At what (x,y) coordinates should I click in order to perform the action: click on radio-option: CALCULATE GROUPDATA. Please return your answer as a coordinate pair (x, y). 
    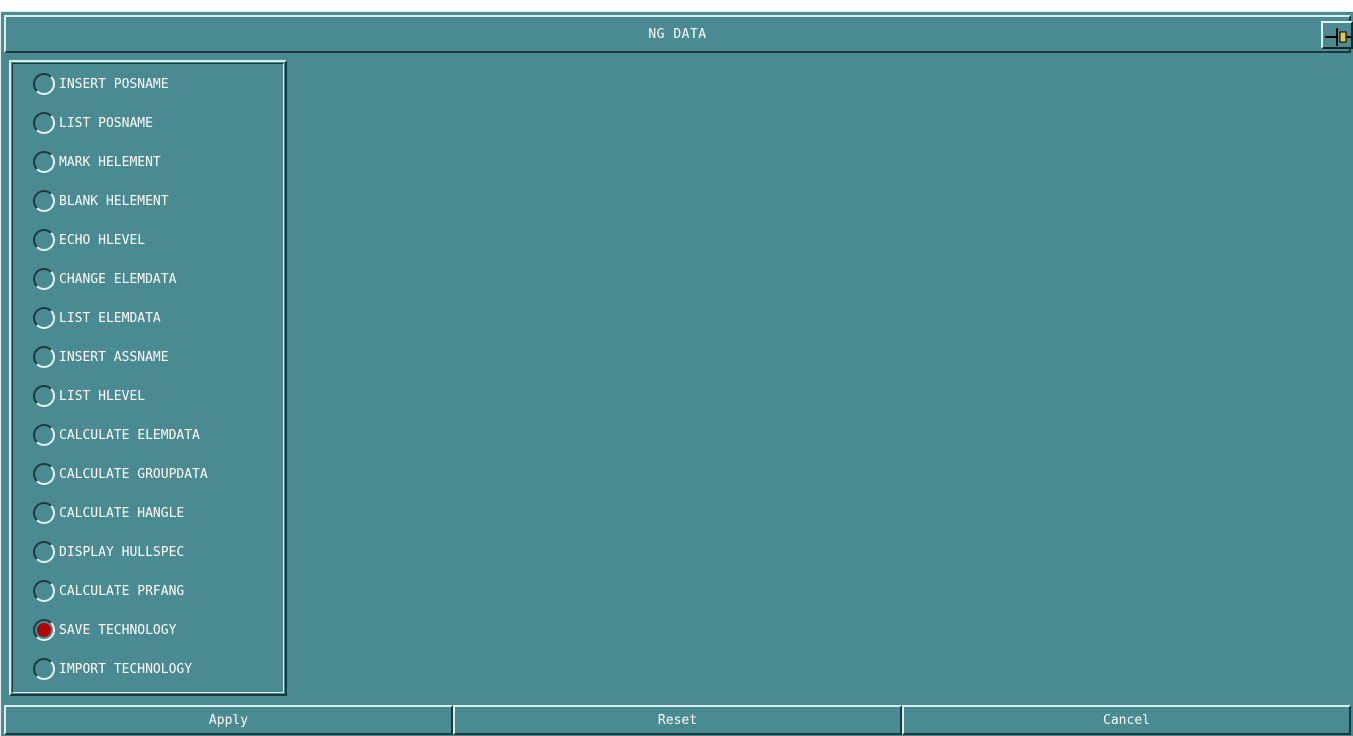
    Looking at the image, I should click on (156, 474).